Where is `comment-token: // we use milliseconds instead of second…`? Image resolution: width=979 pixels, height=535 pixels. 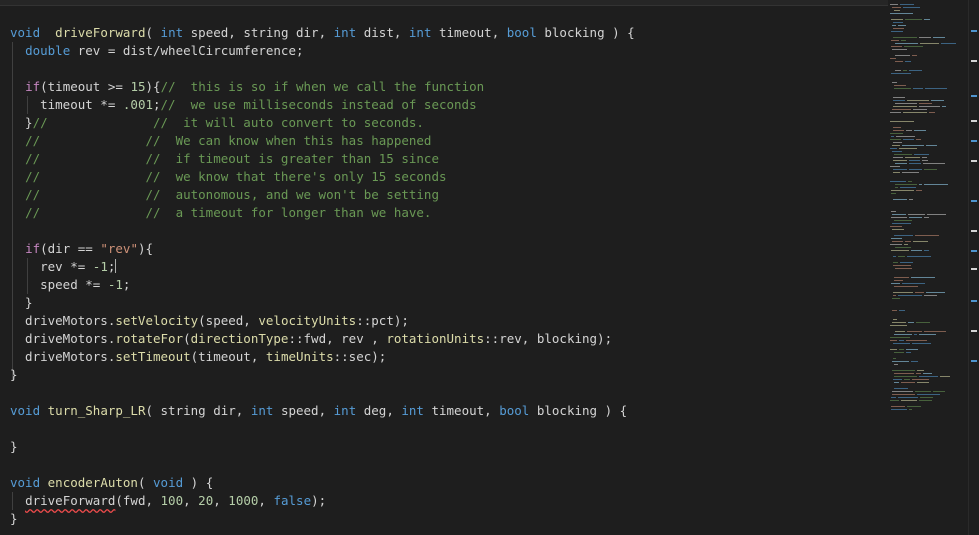 comment-token: // we use milliseconds instead of second… is located at coordinates (318, 104).